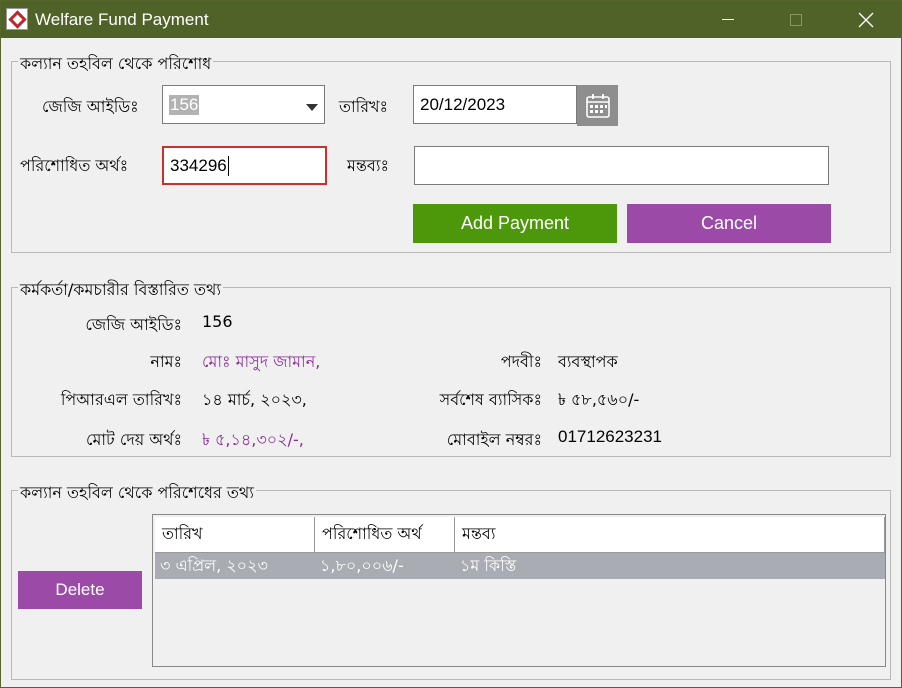  I want to click on text-caret, so click(228, 165).